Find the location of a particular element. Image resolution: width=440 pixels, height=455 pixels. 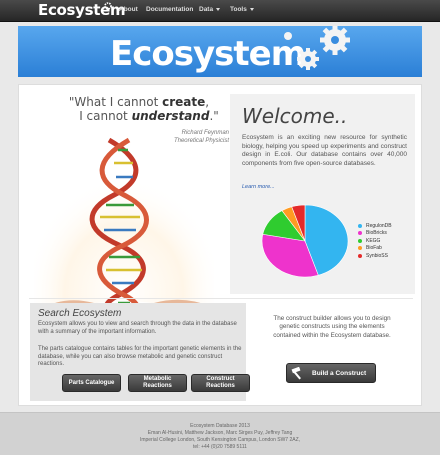

top-navbar: Ecosystem About Documentation Data Tools is located at coordinates (220, 11).